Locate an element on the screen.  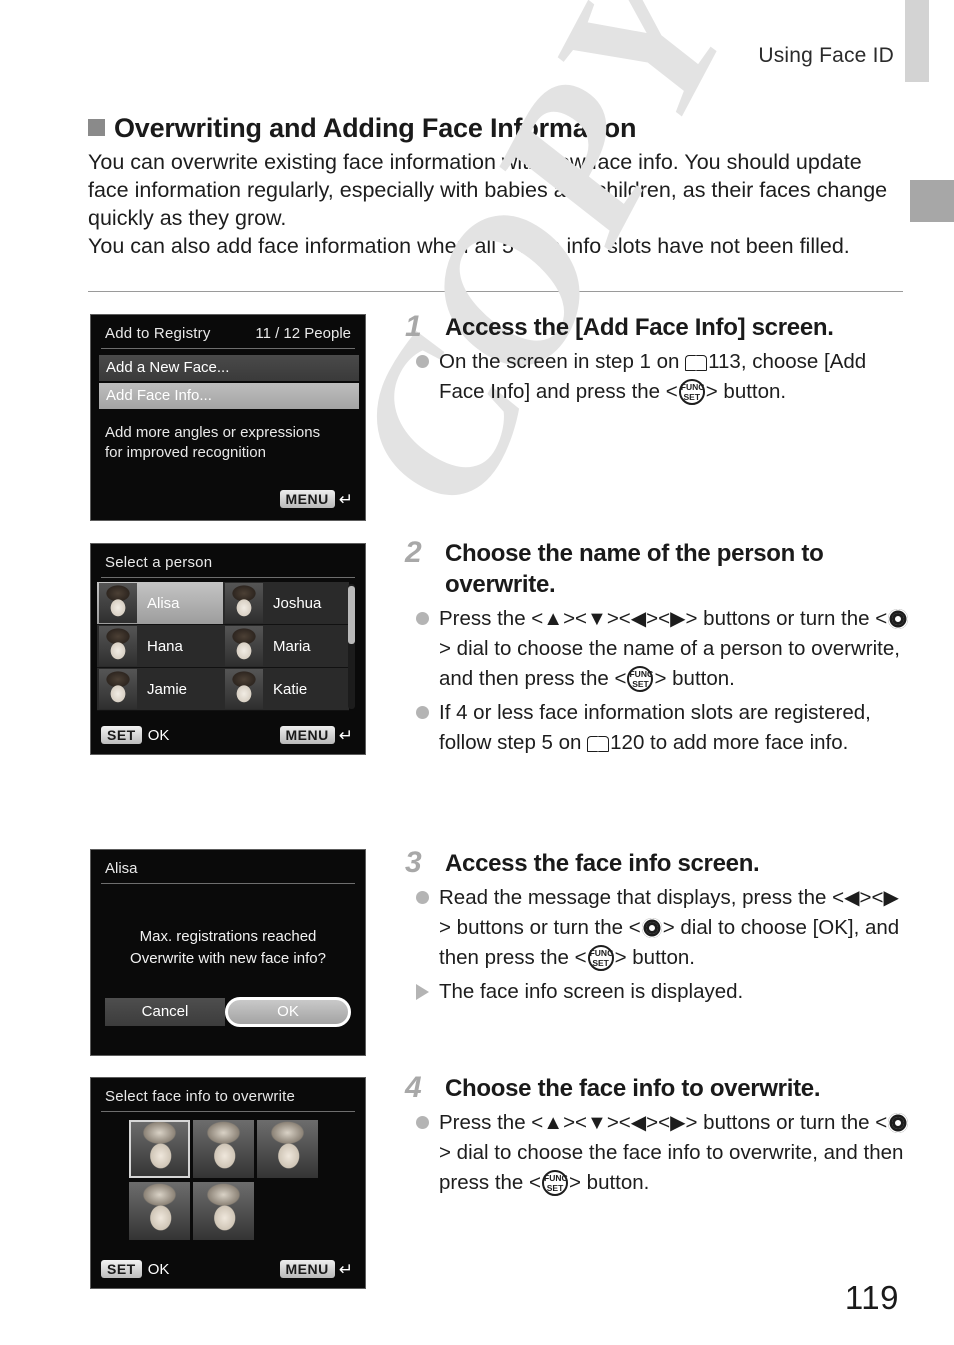
bullet-text-part: On the screen in step 1 on is located at coordinates (562, 361).